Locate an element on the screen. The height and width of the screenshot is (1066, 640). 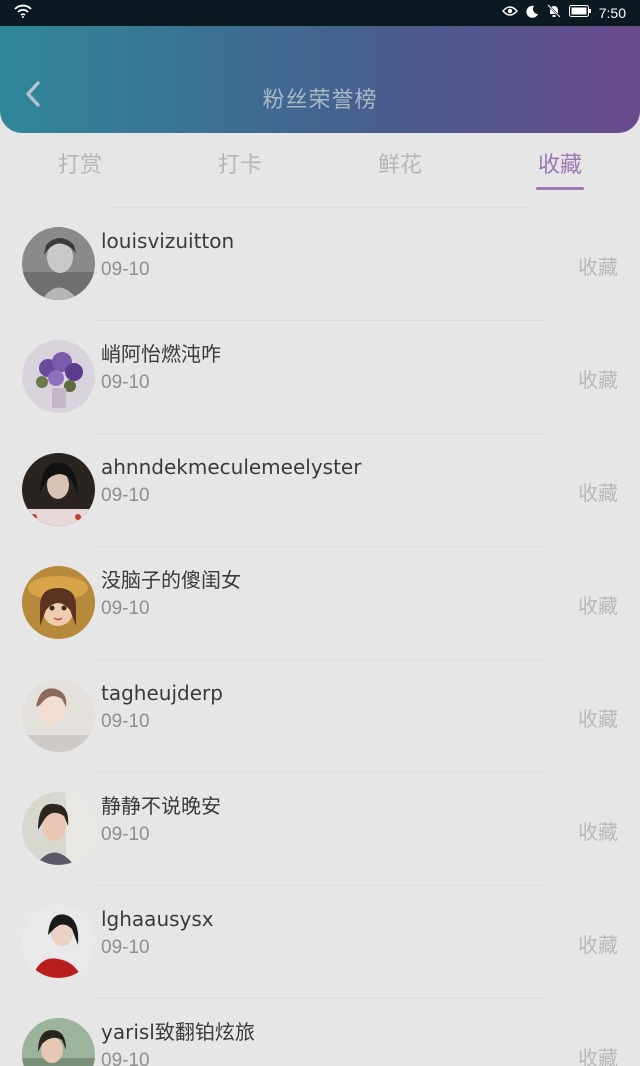
battery-icon is located at coordinates (579, 13).